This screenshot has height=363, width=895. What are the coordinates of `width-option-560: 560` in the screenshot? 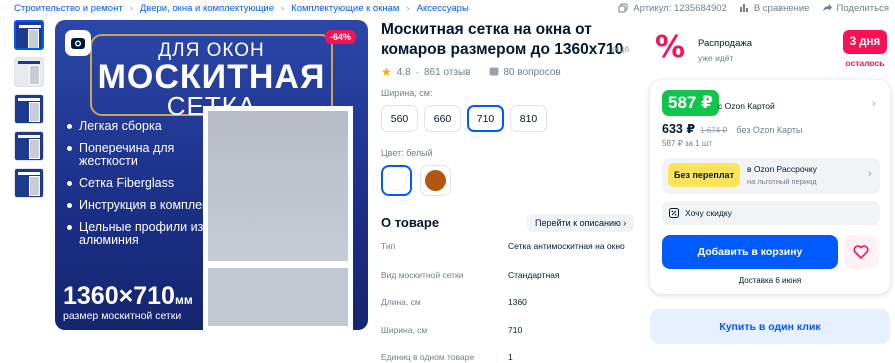 It's located at (399, 118).